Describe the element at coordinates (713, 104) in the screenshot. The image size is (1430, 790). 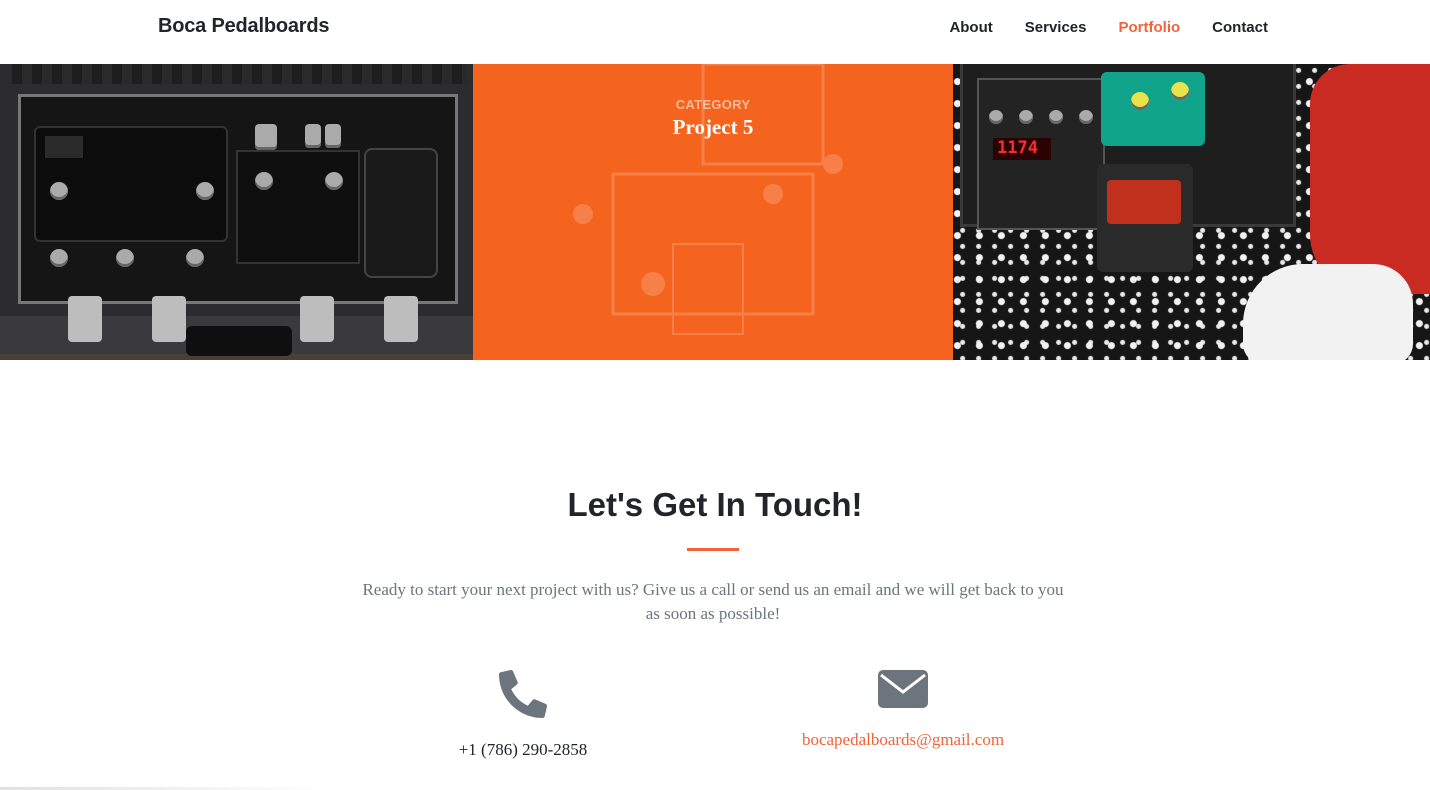
I see `project-category: CATEGORY` at that location.